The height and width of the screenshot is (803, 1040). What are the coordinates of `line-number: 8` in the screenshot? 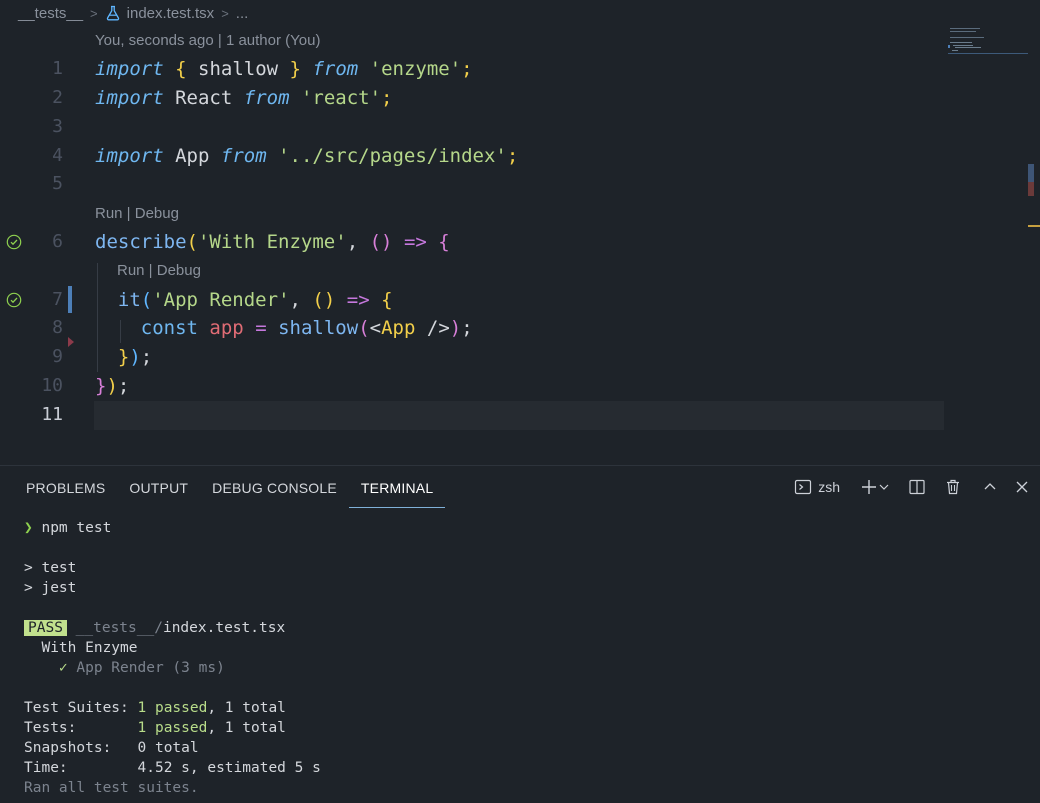 It's located at (57, 327).